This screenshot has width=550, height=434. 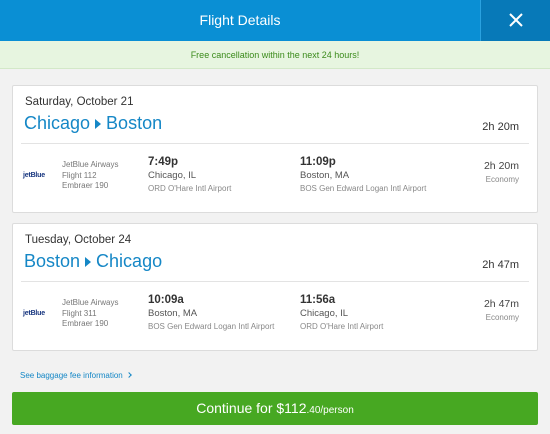 I want to click on arrival-city: Chicago, IL, so click(x=324, y=313).